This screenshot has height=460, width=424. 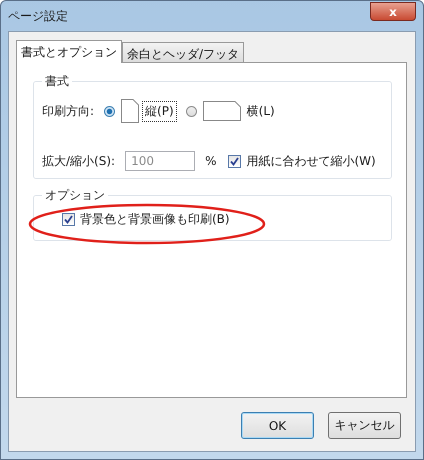 What do you see at coordinates (79, 161) in the screenshot?
I see `scale-label: 拡大/縮小(S):` at bounding box center [79, 161].